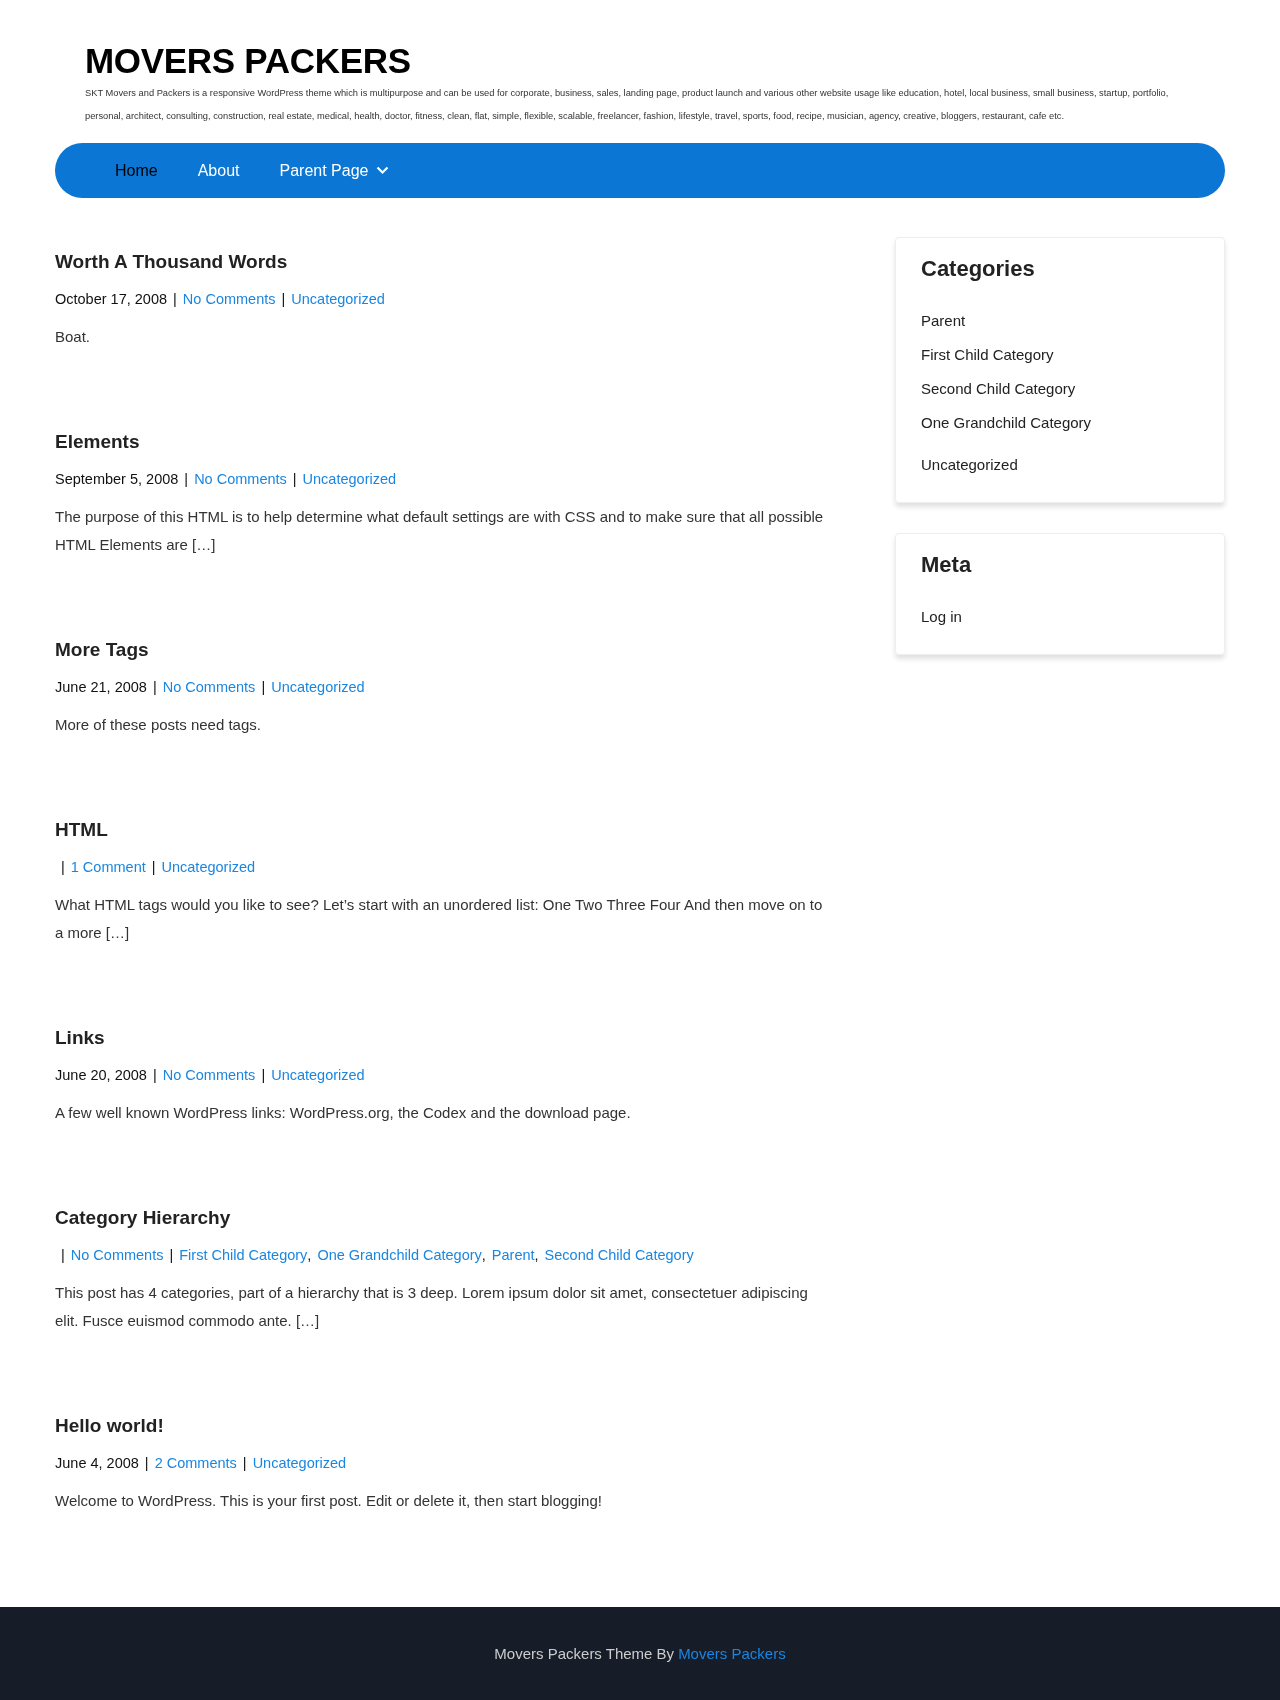 Image resolution: width=1280 pixels, height=1700 pixels. What do you see at coordinates (136, 170) in the screenshot?
I see `nav-link: Home` at bounding box center [136, 170].